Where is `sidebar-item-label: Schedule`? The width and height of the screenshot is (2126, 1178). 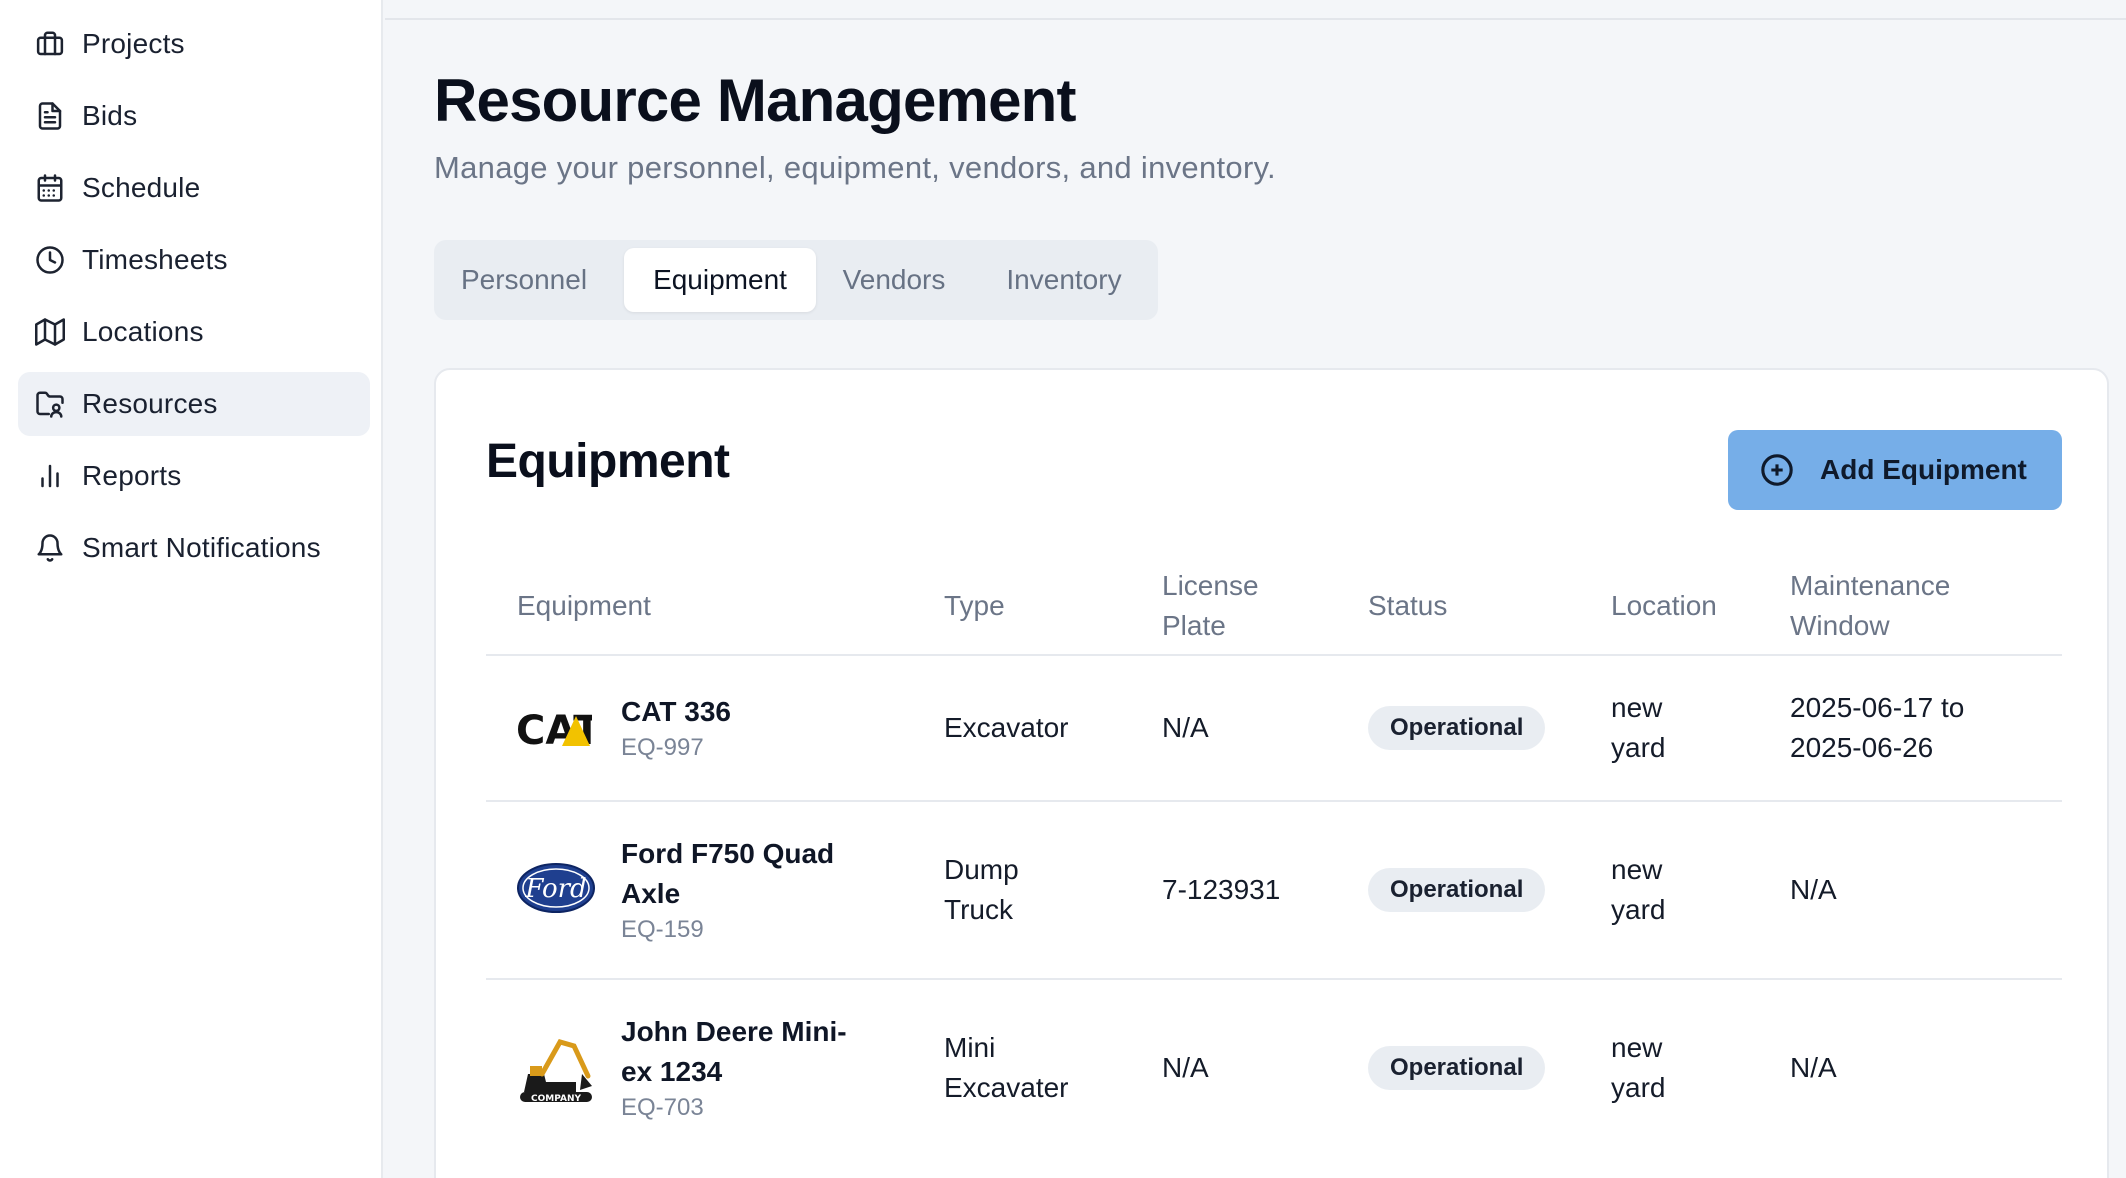 sidebar-item-label: Schedule is located at coordinates (141, 187).